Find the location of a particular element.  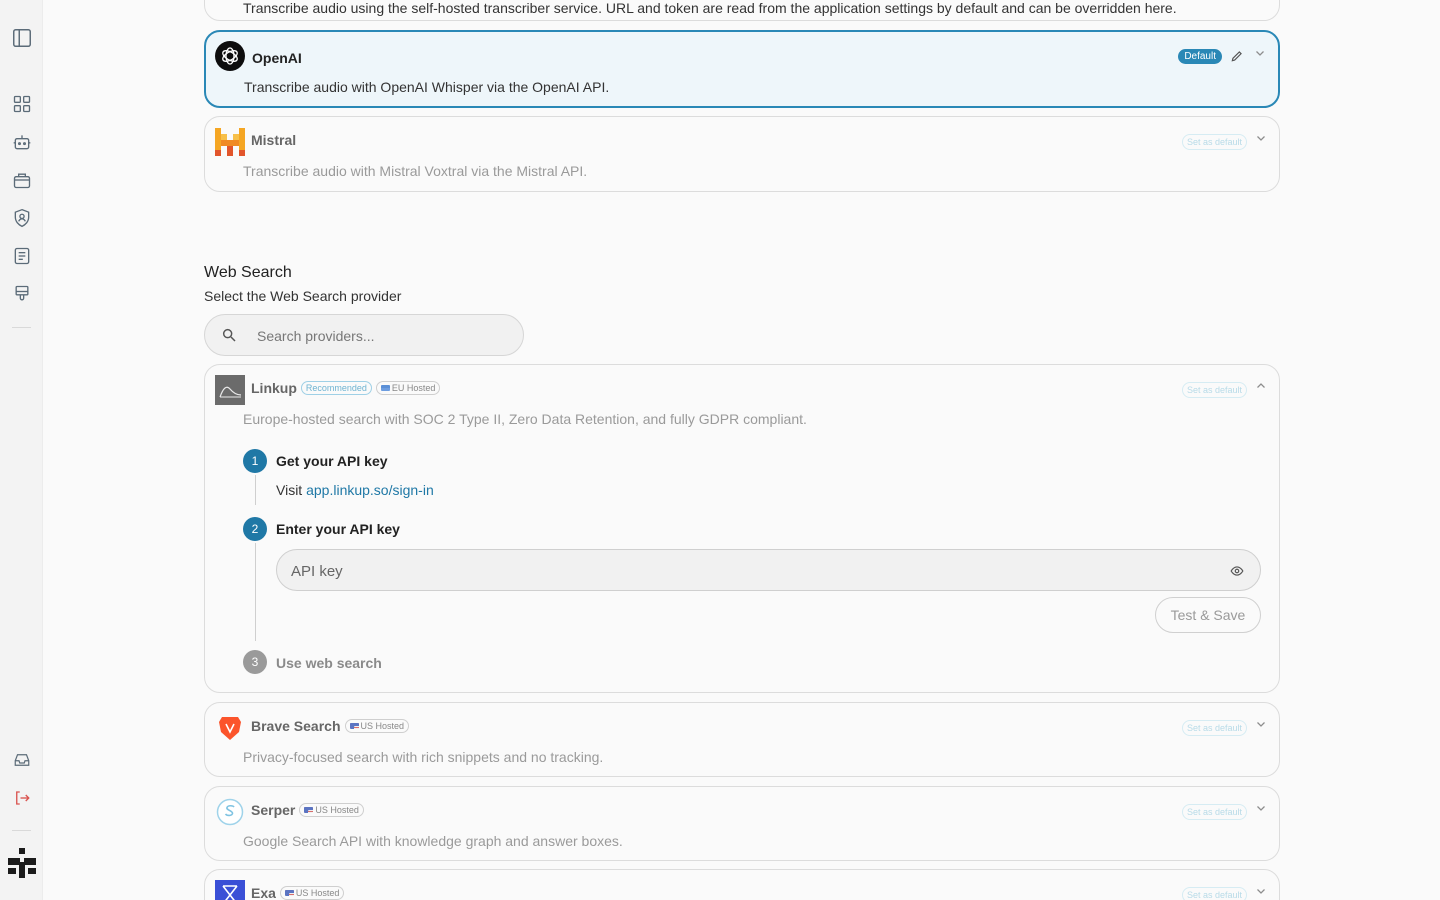

provider-name: Linkup Recommended EU Hosted is located at coordinates (346, 388).